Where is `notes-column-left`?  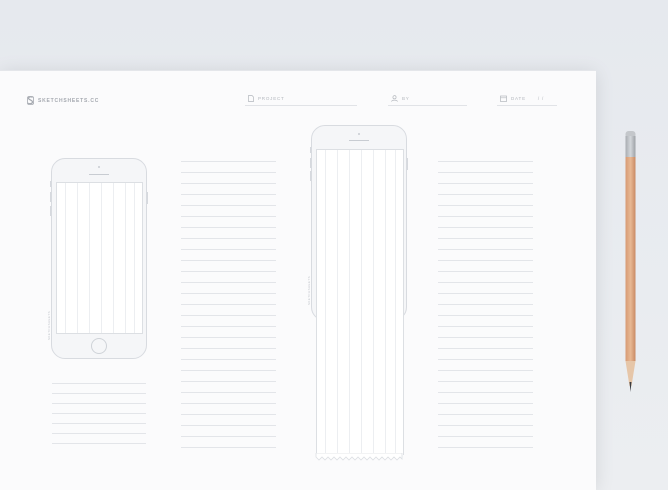 notes-column-left is located at coordinates (228, 306).